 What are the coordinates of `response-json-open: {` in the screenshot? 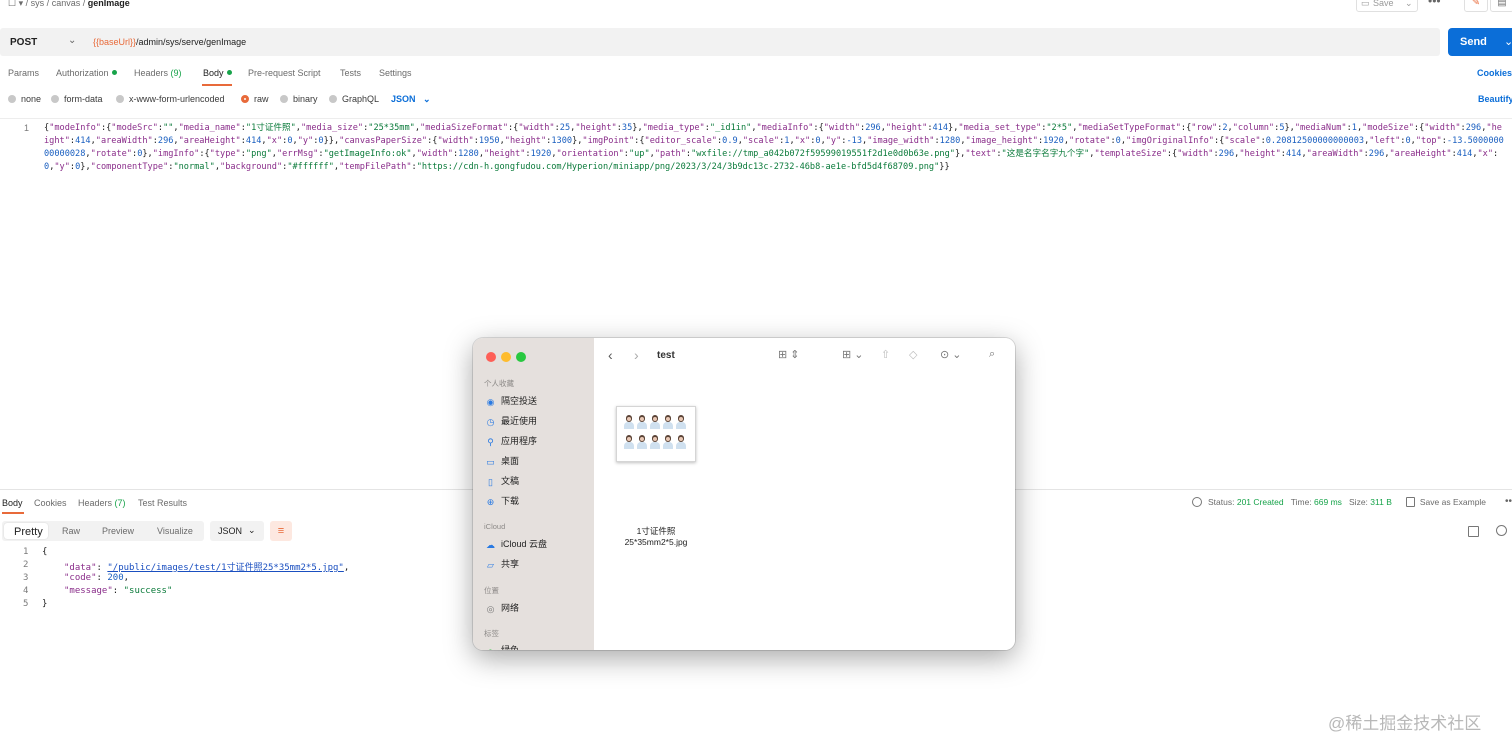 It's located at (45, 552).